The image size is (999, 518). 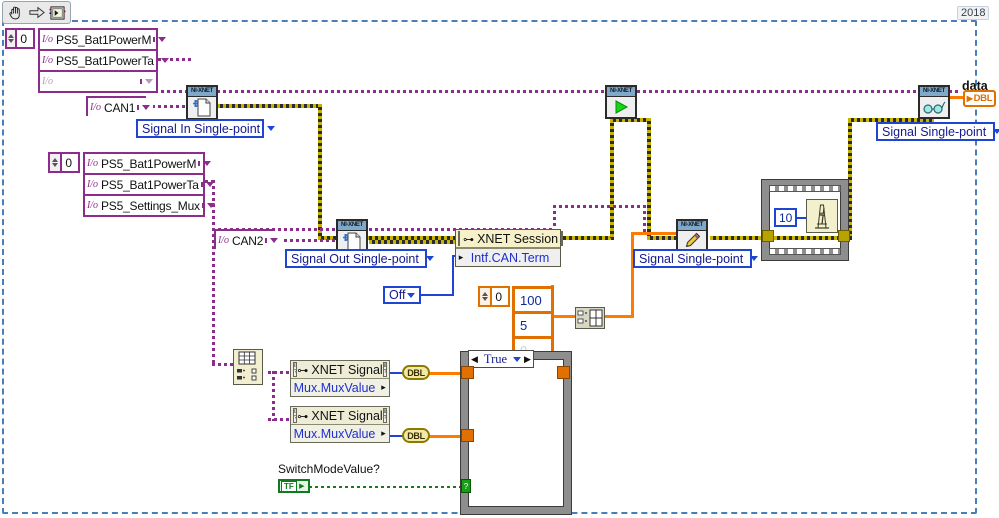 What do you see at coordinates (498, 296) in the screenshot?
I see `array-index-constant-value: 0` at bounding box center [498, 296].